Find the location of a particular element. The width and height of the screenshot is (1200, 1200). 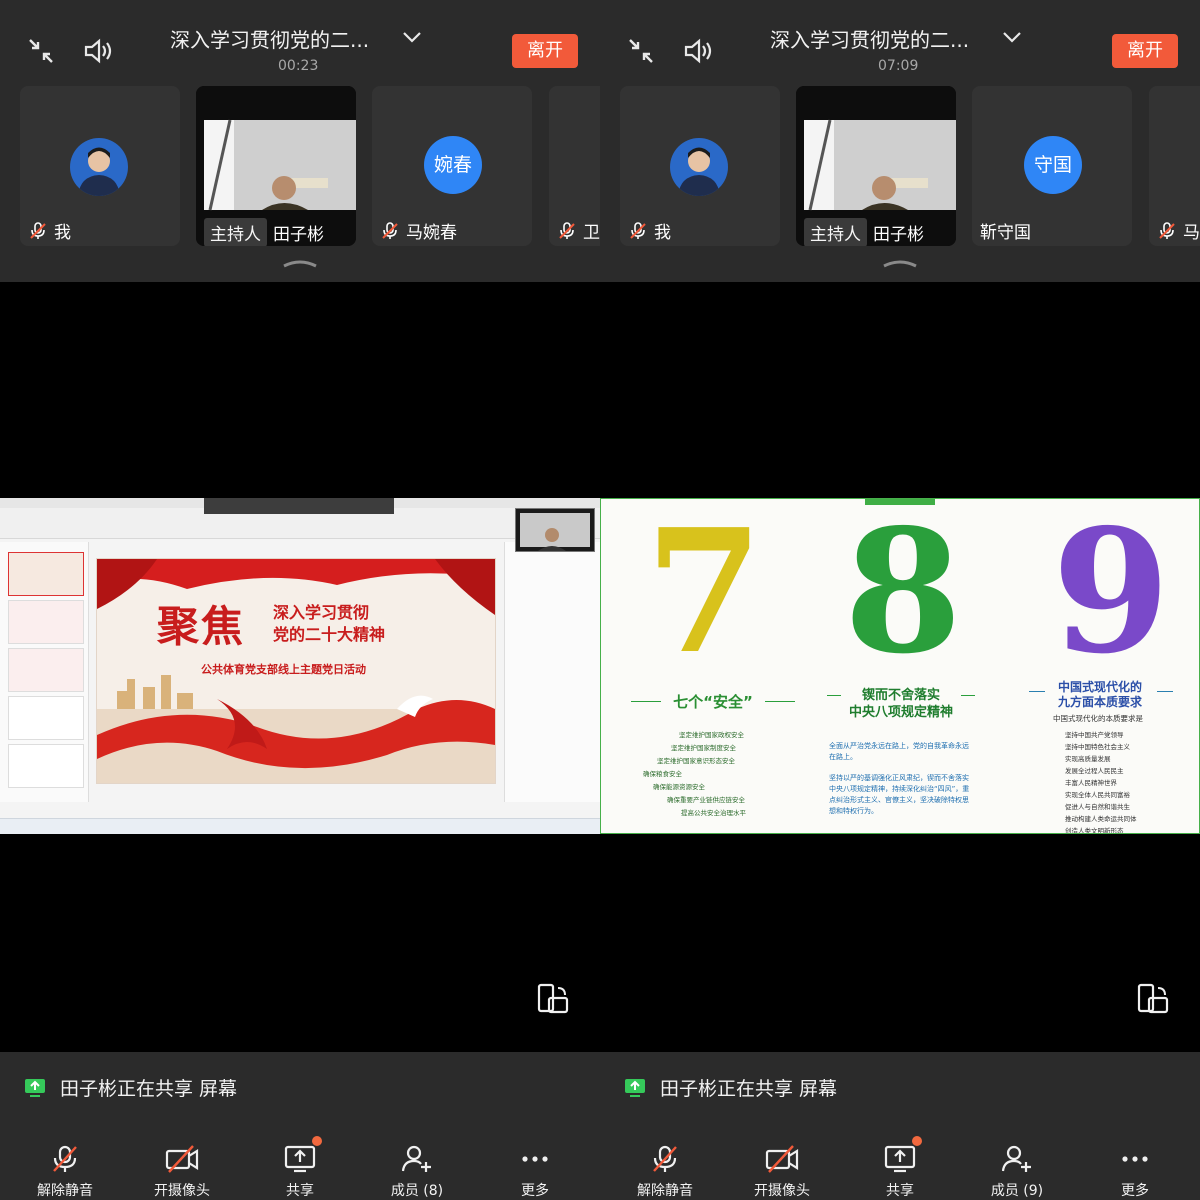

avatar: 婉春 is located at coordinates (453, 165).